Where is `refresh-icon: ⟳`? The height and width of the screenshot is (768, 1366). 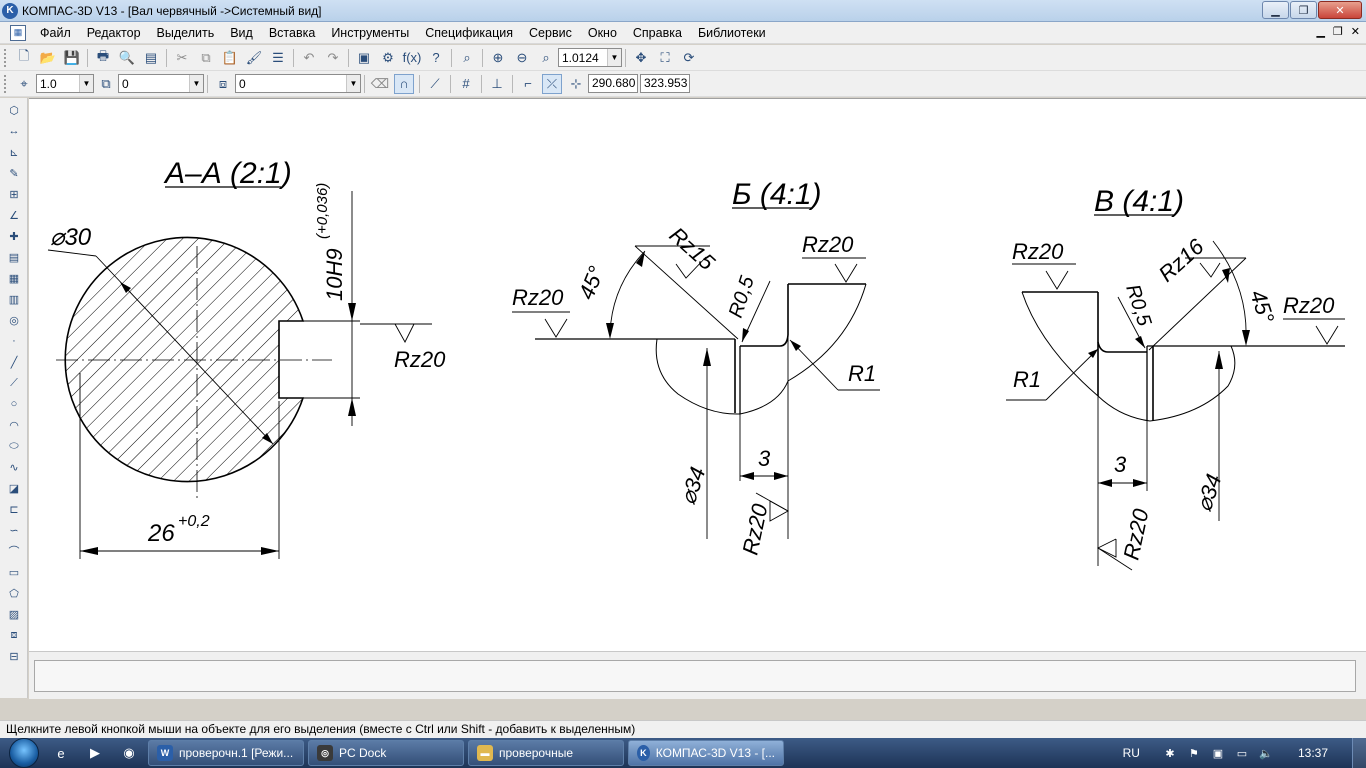 refresh-icon: ⟳ is located at coordinates (689, 58).